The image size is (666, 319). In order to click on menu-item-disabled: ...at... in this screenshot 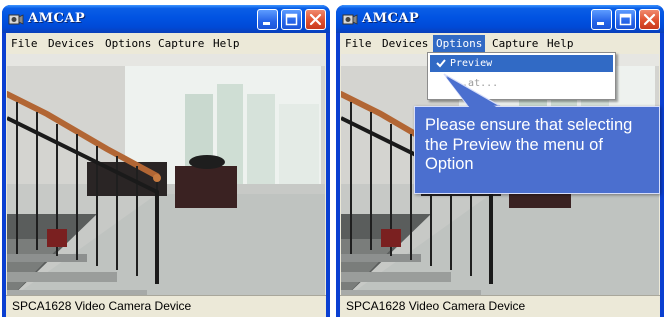, I will do `click(521, 83)`.